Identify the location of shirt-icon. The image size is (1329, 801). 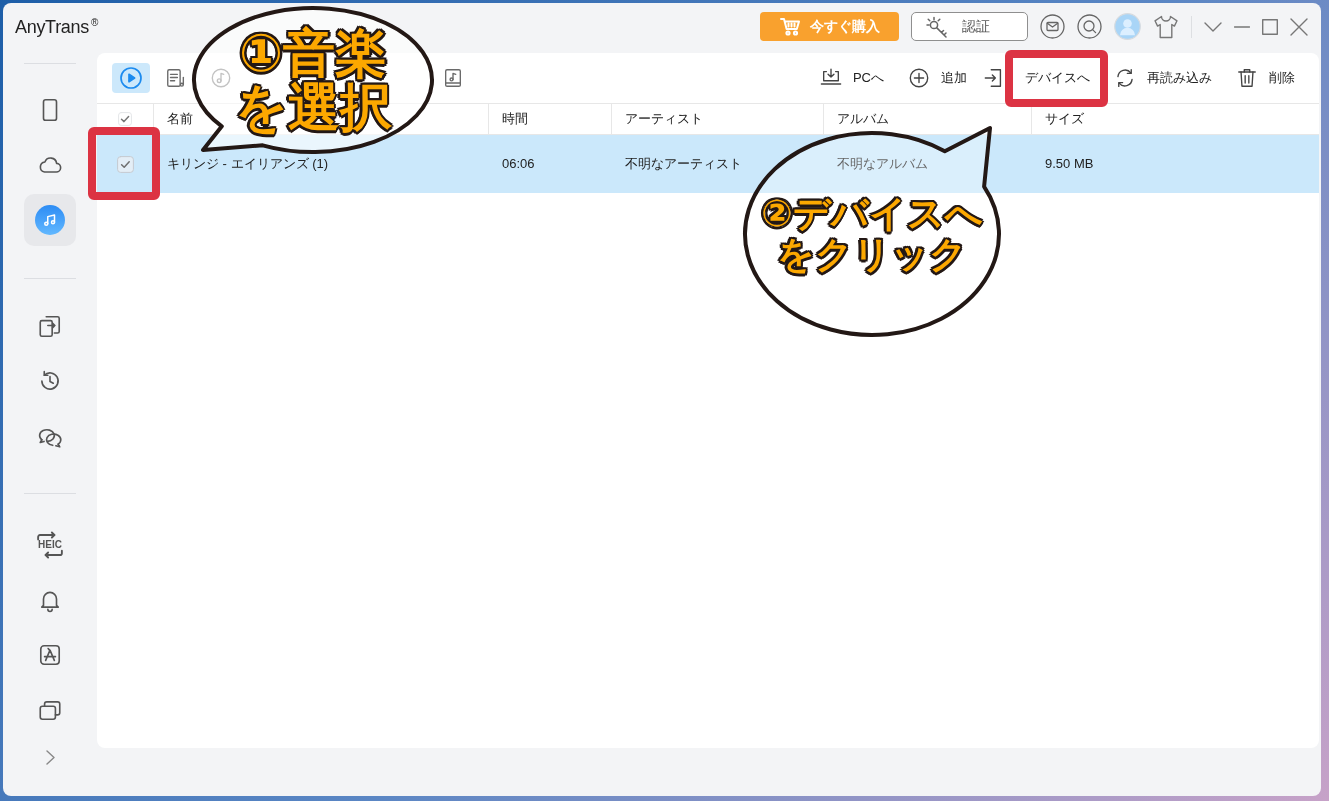
(1166, 26).